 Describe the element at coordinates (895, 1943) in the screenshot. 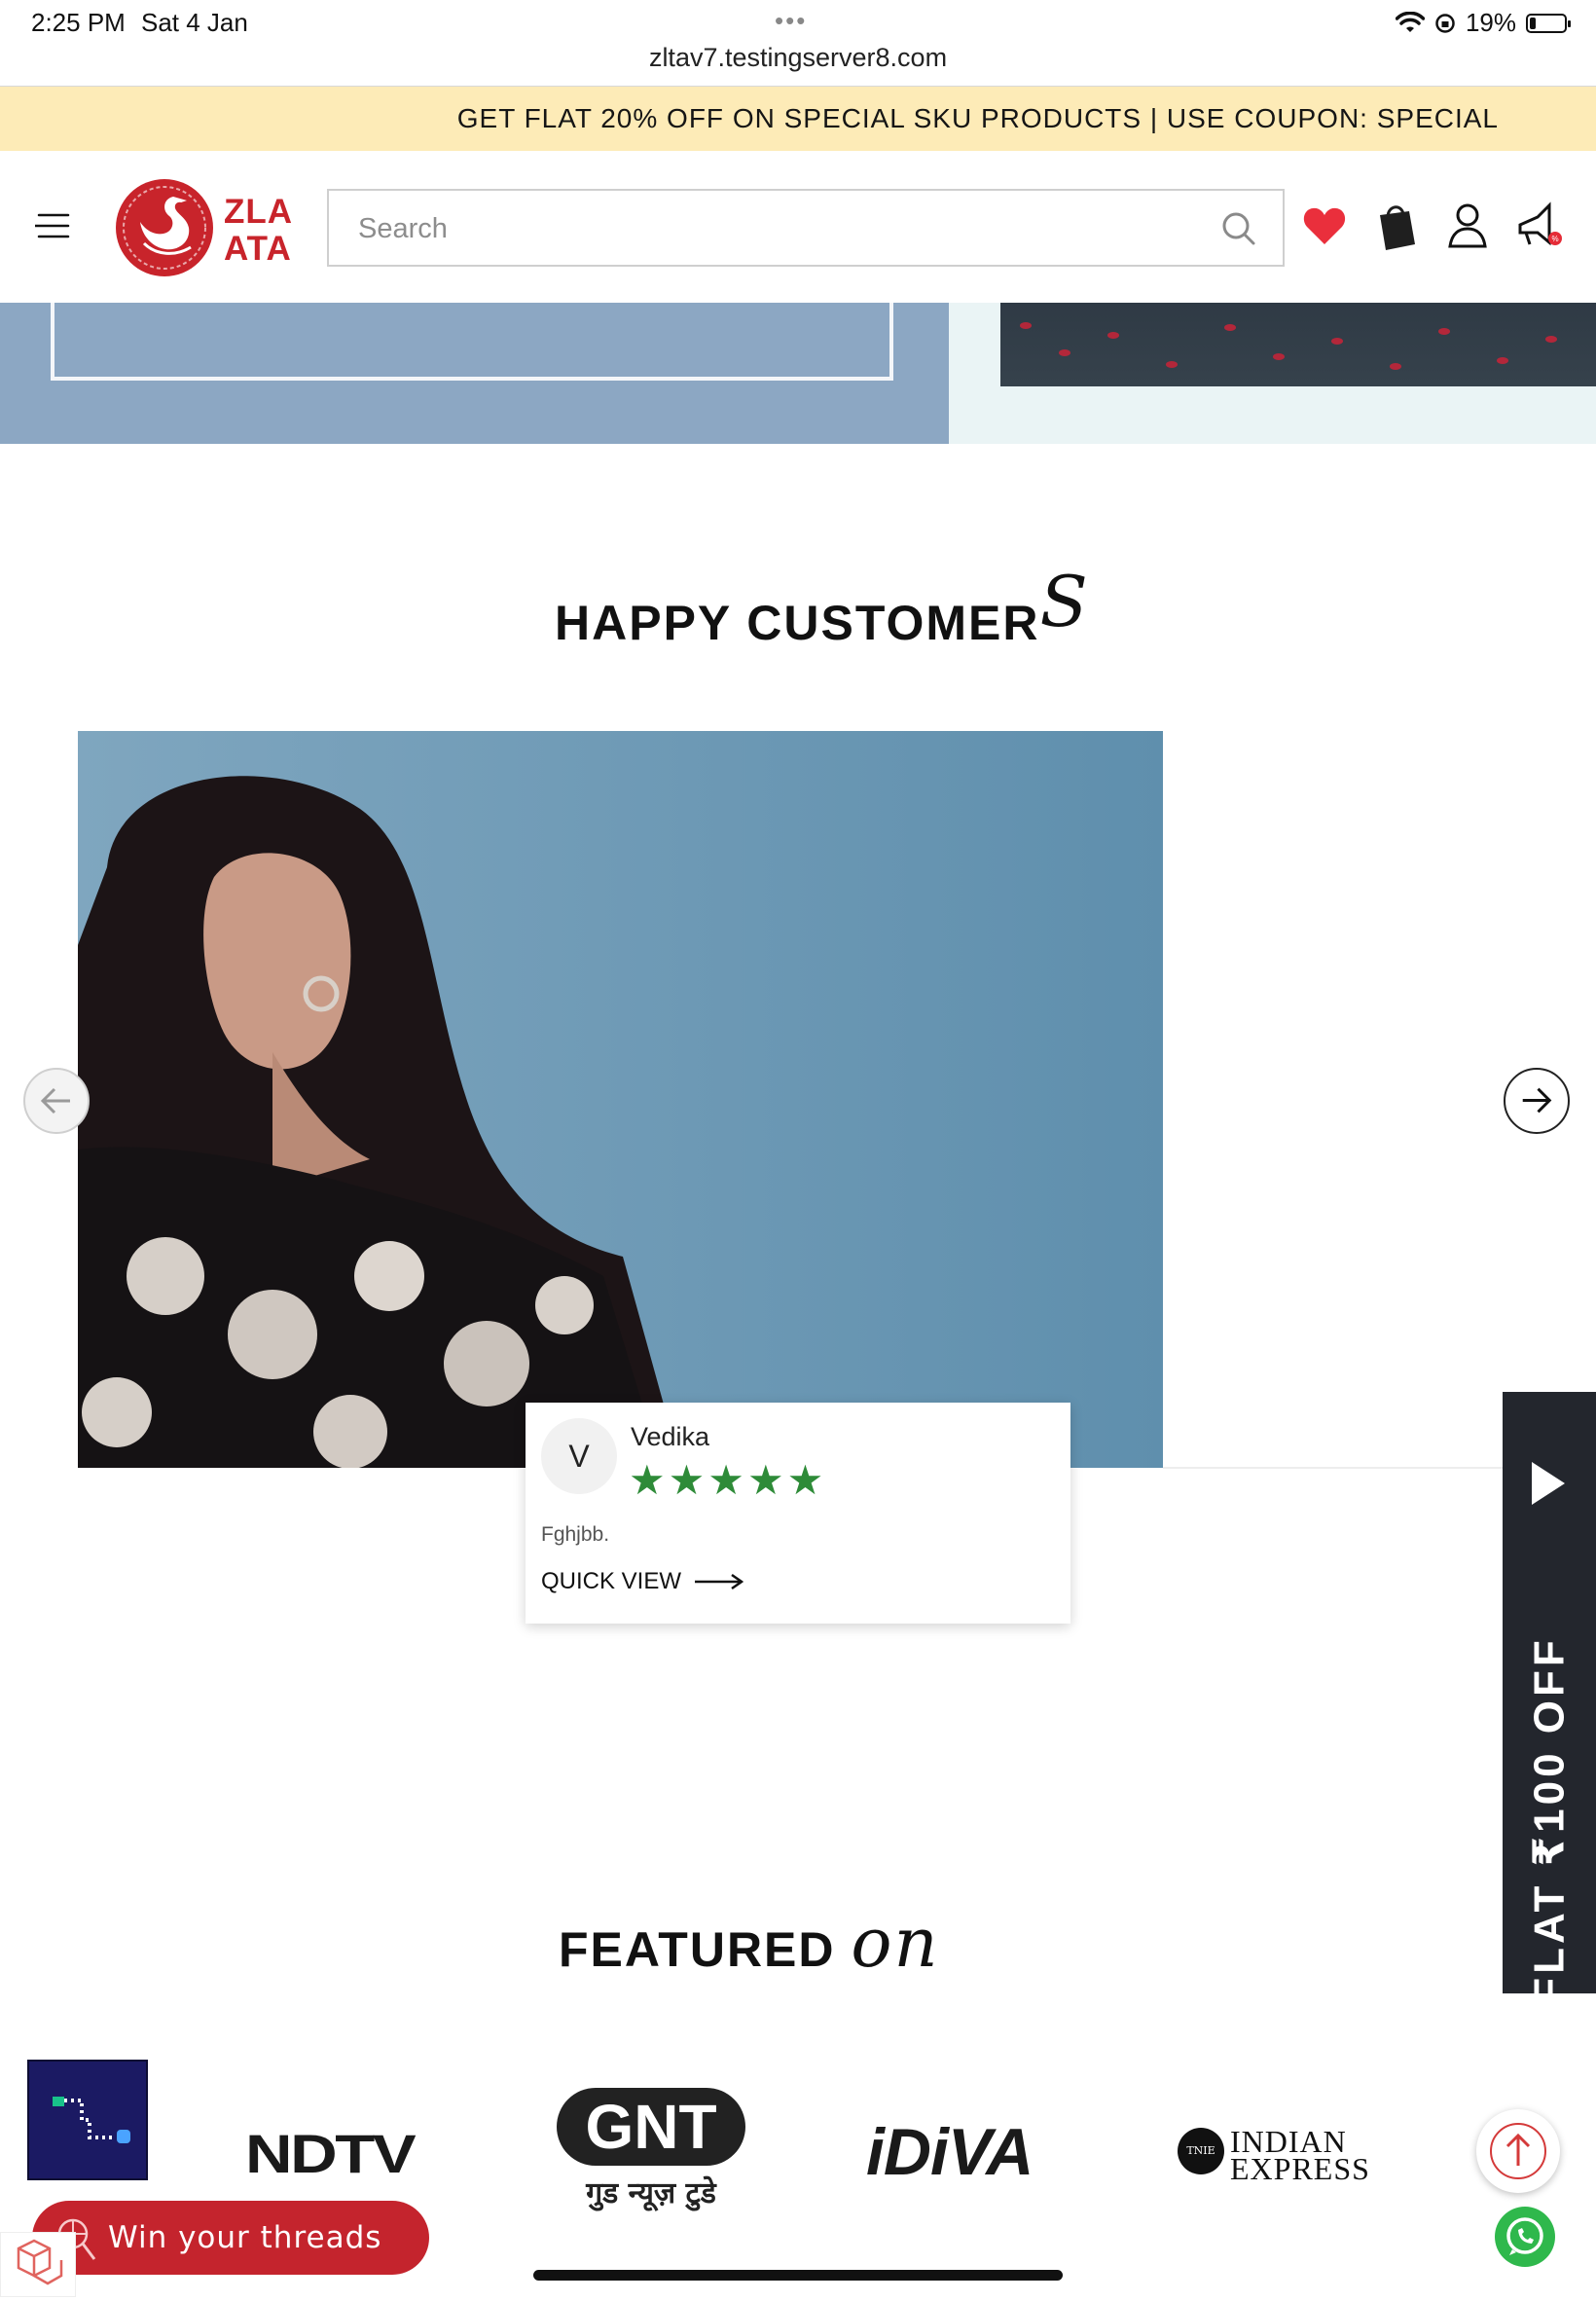

I see `featured-on-title-script: on` at that location.